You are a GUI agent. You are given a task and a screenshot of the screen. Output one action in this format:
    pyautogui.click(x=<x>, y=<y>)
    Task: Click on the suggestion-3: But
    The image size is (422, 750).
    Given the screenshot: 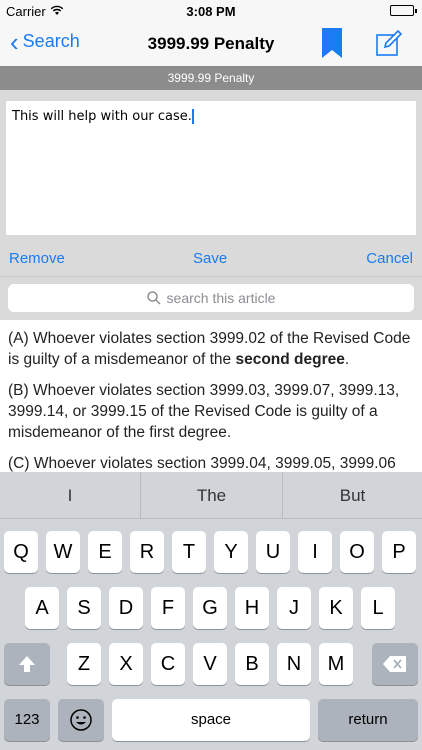 What is the action you would take?
    pyautogui.click(x=352, y=495)
    